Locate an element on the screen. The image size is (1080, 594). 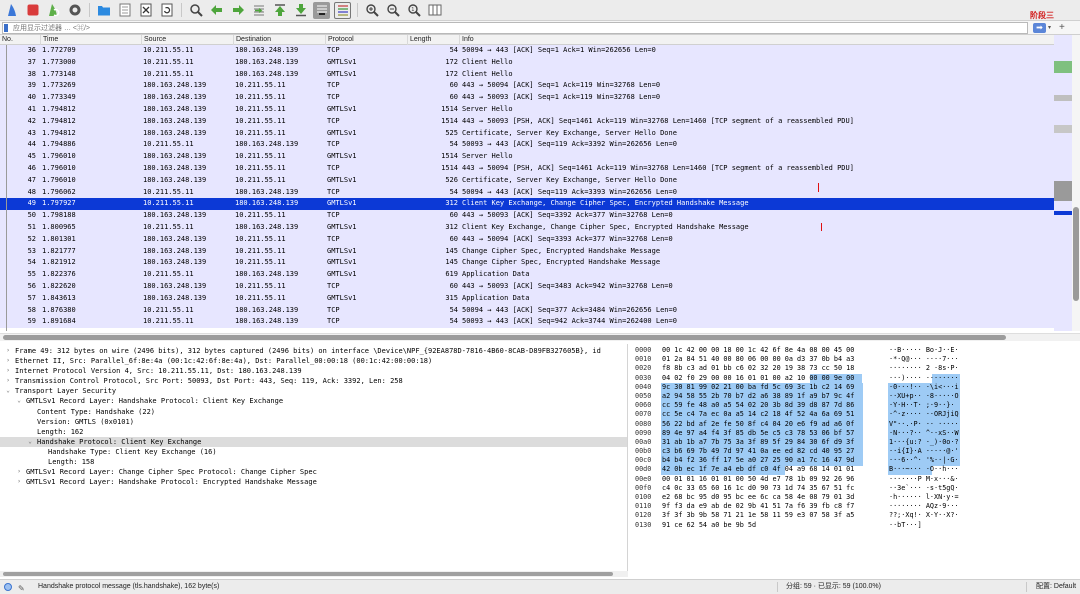
go-first-icon is located at coordinates (279, 10).